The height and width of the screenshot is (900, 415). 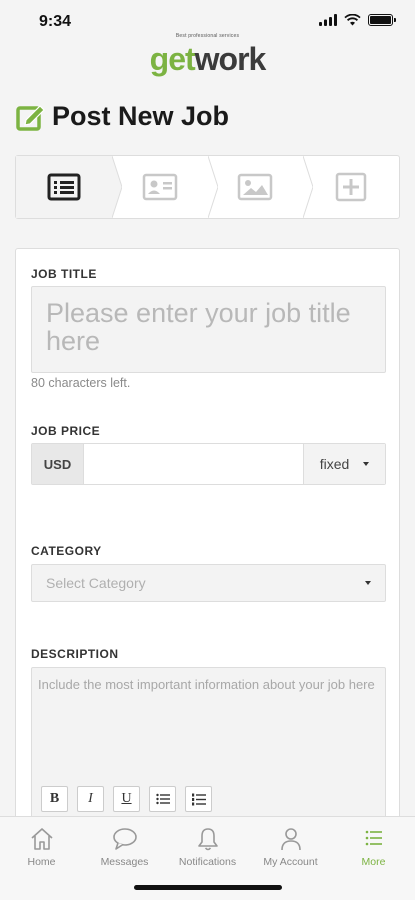 I want to click on chat-bubble-icon, so click(x=124, y=839).